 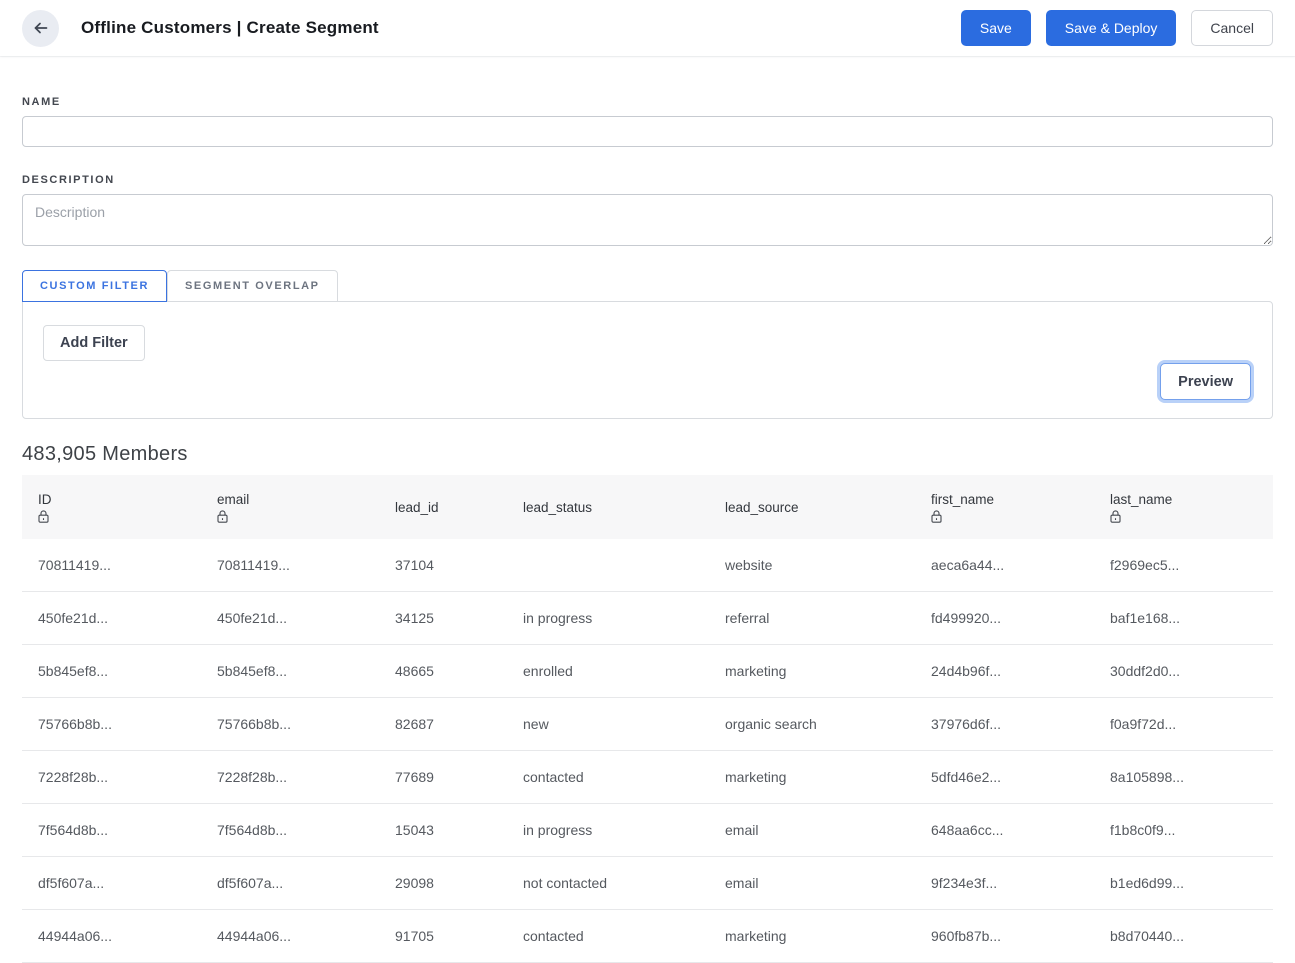 What do you see at coordinates (233, 499) in the screenshot?
I see `column-label: email` at bounding box center [233, 499].